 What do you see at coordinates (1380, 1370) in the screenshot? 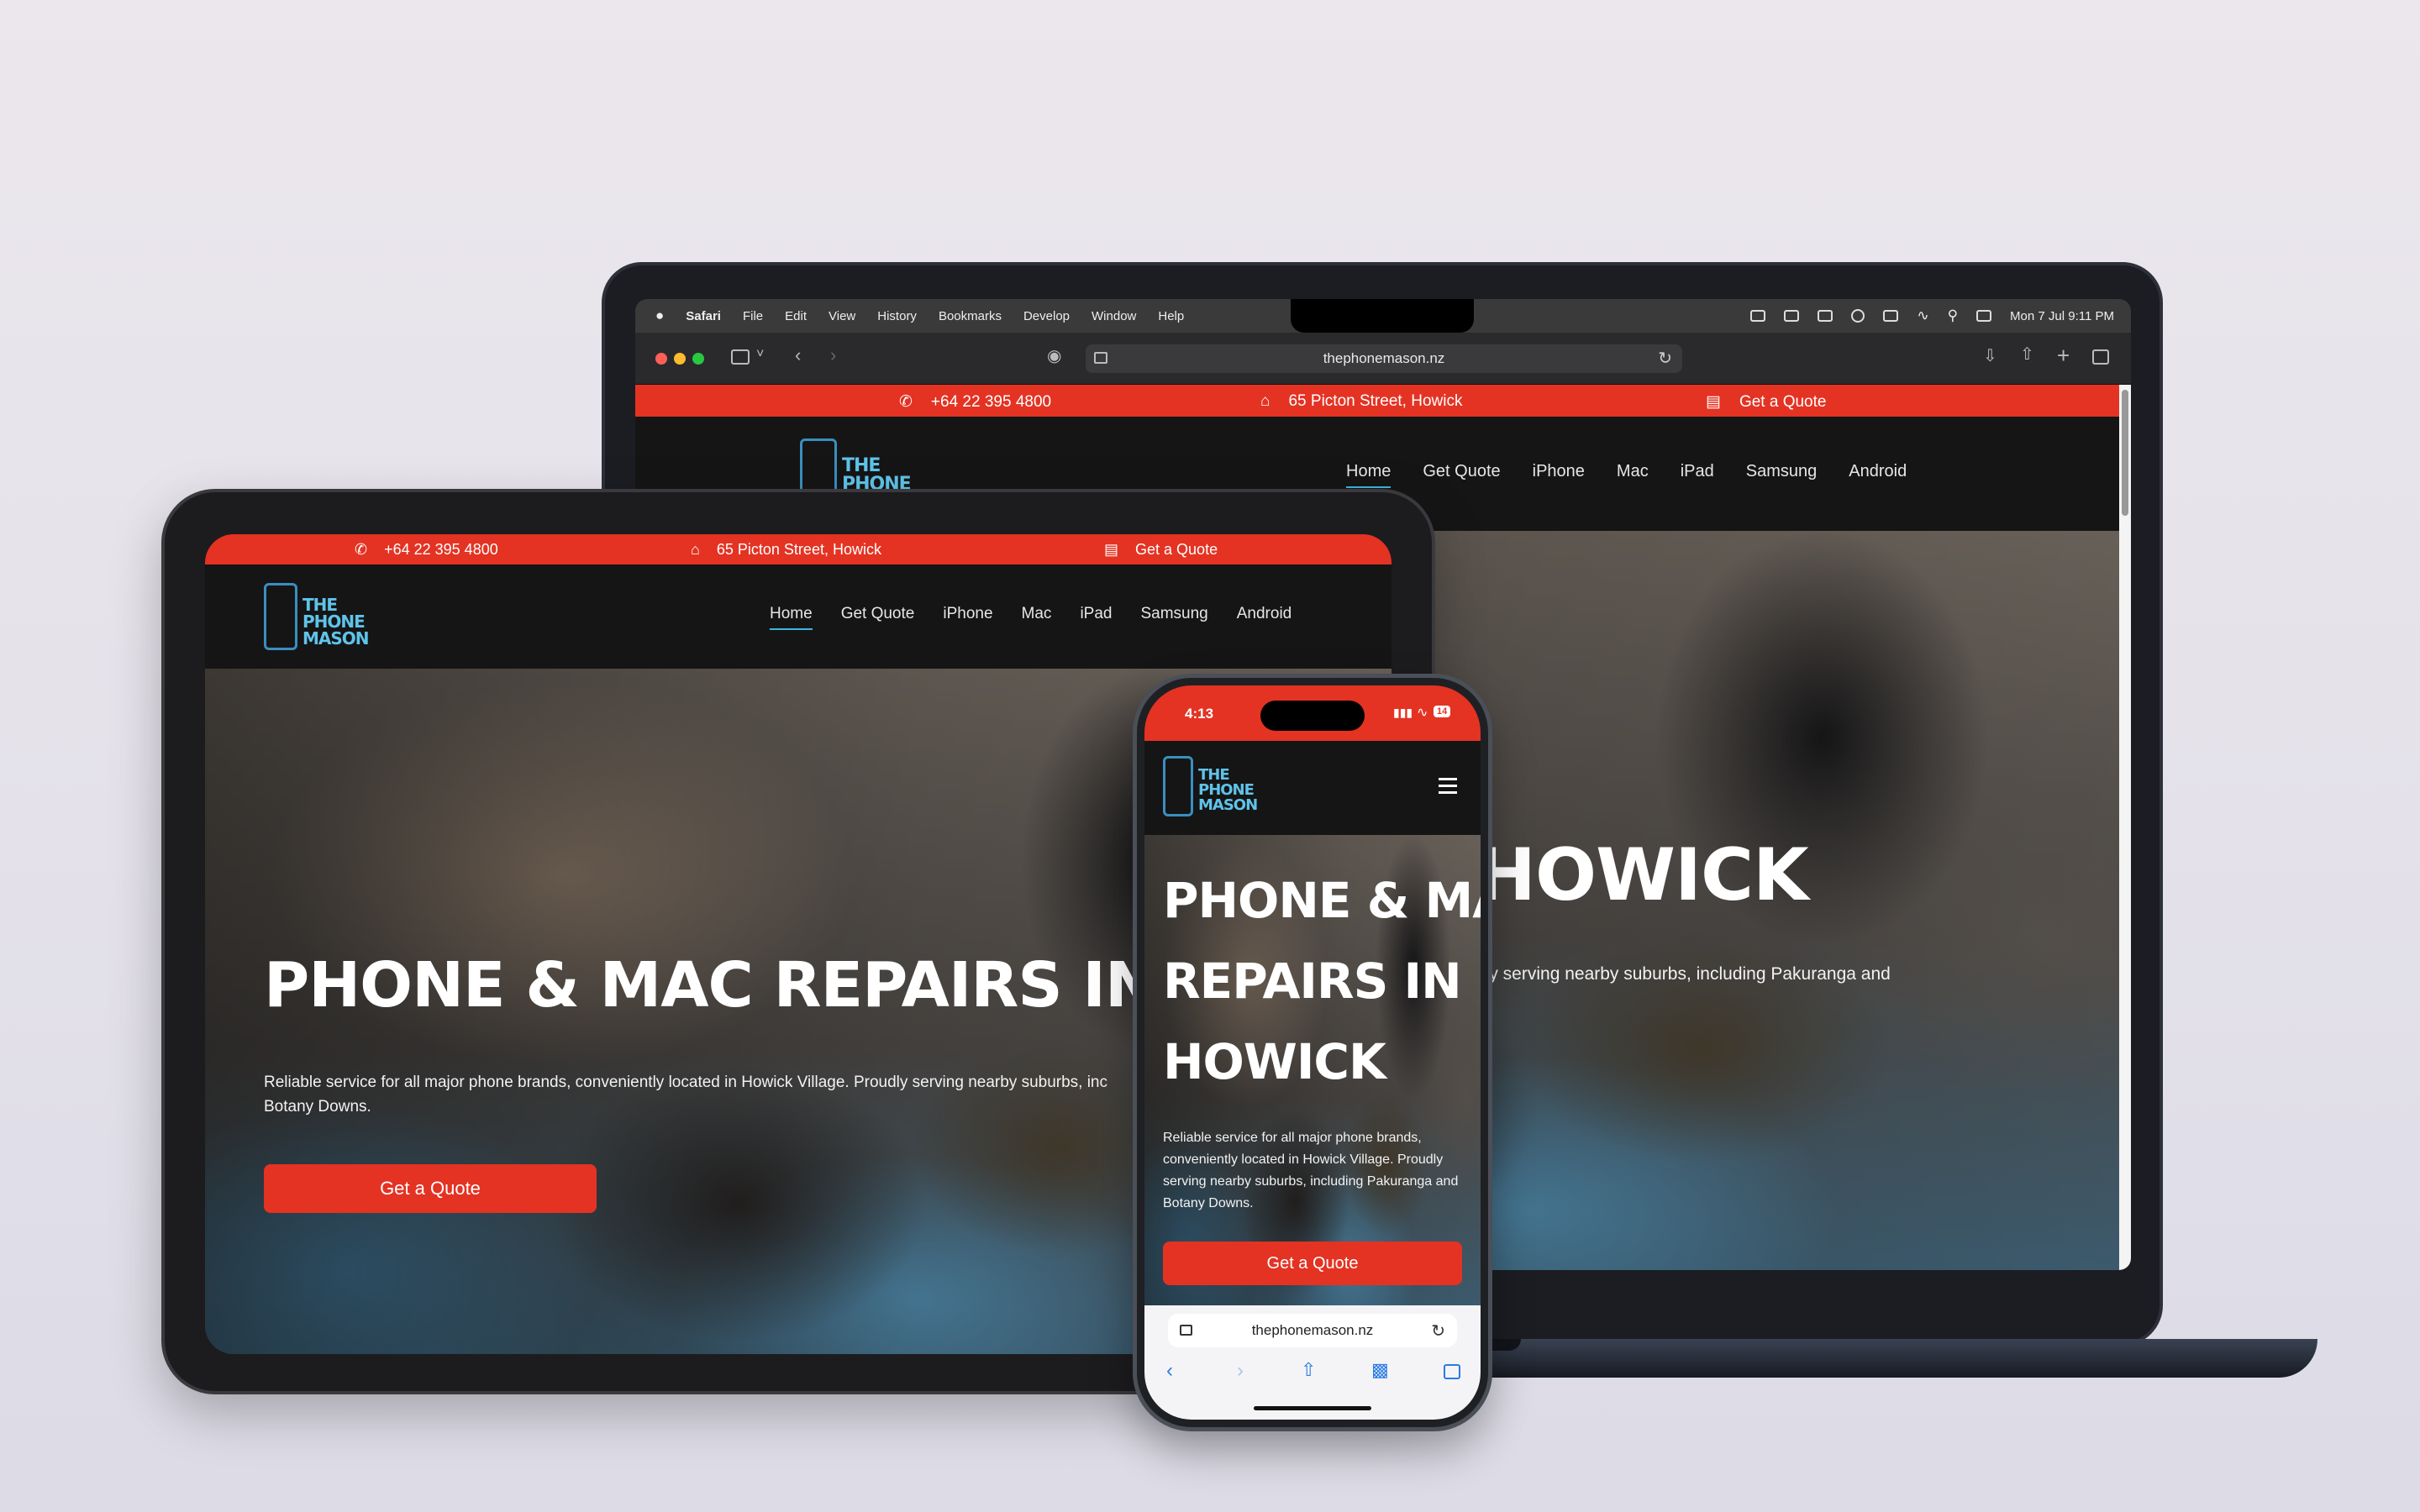
I see `bookmarks-icon: ▩` at bounding box center [1380, 1370].